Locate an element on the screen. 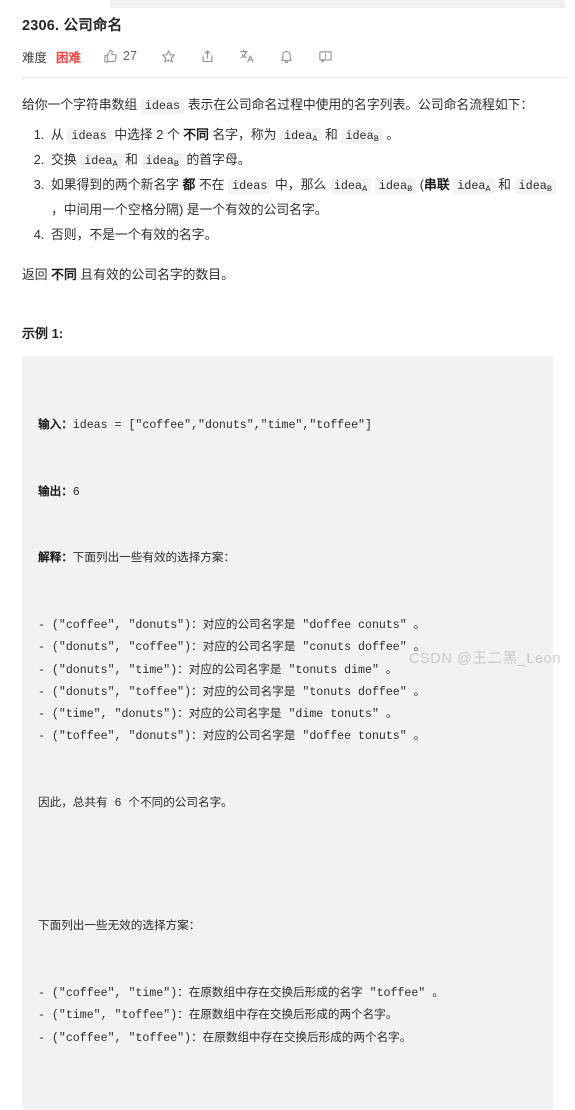  top-panel-strip is located at coordinates (337, 4).